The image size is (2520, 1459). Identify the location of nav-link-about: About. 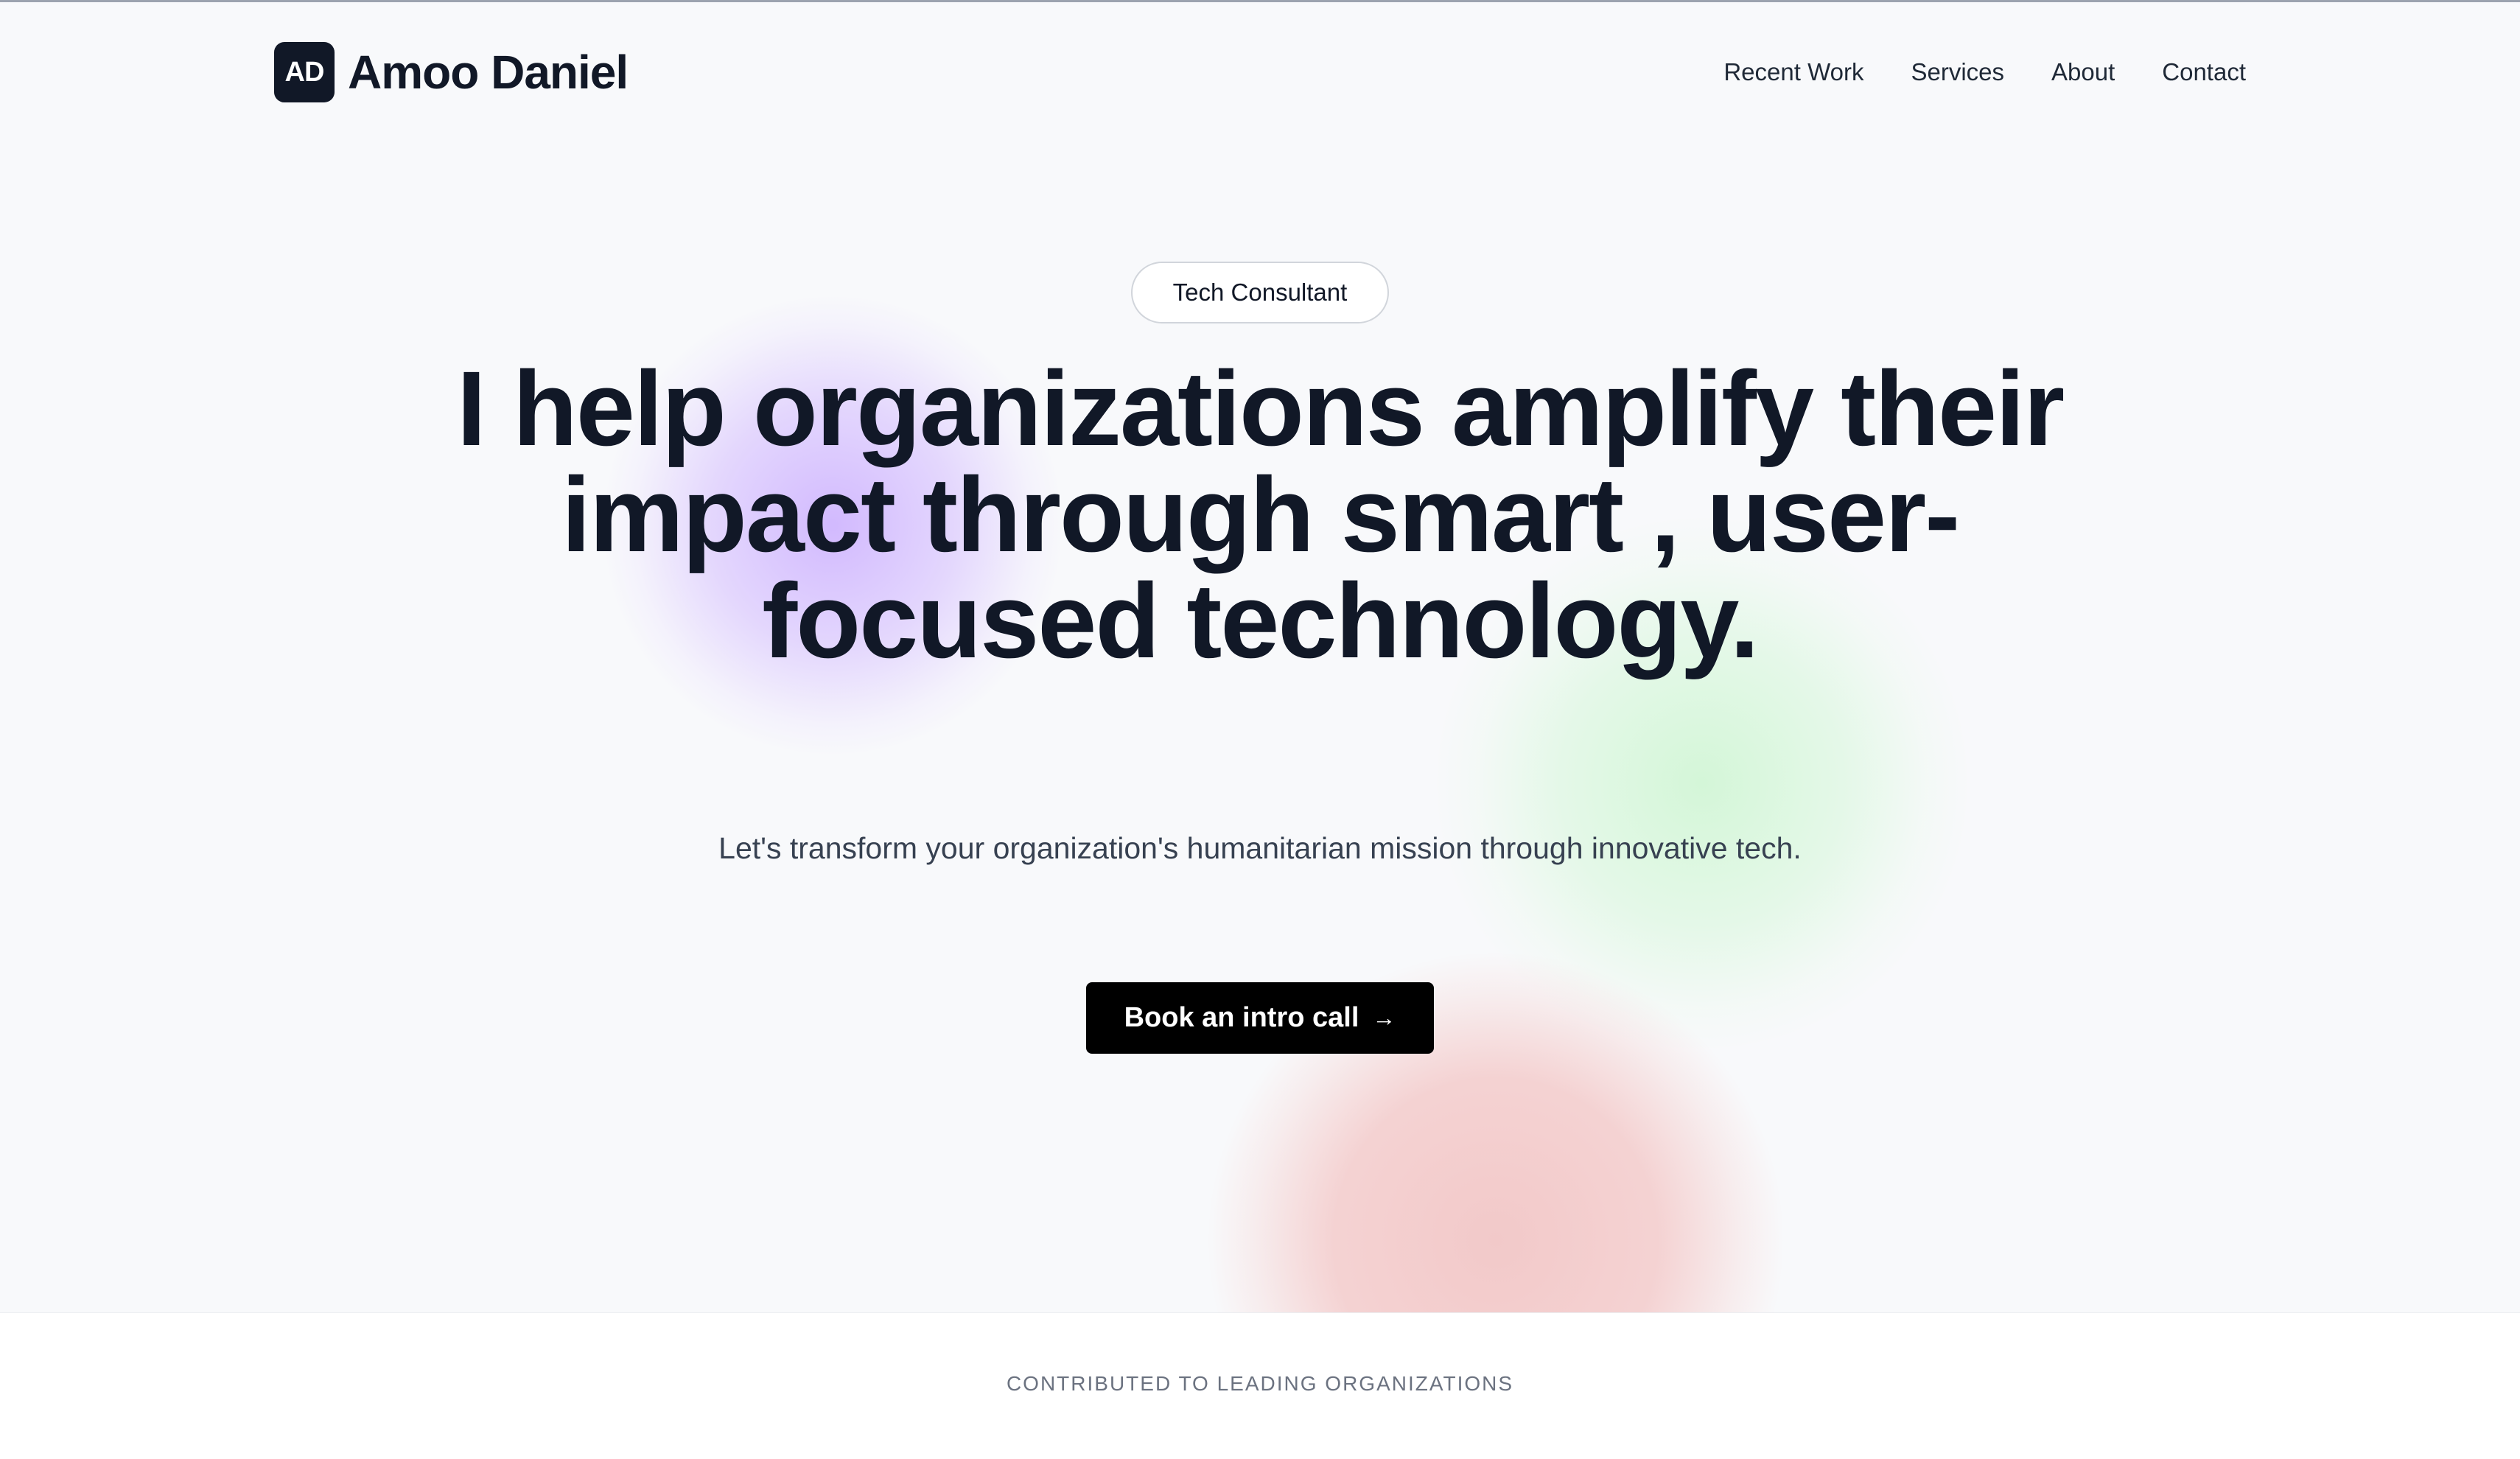
(2083, 72).